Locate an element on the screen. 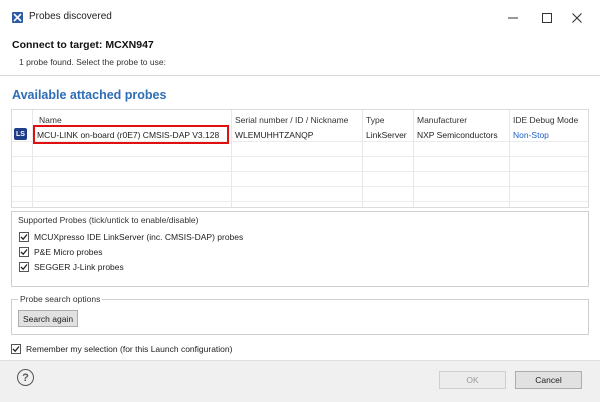  close-button is located at coordinates (577, 18).